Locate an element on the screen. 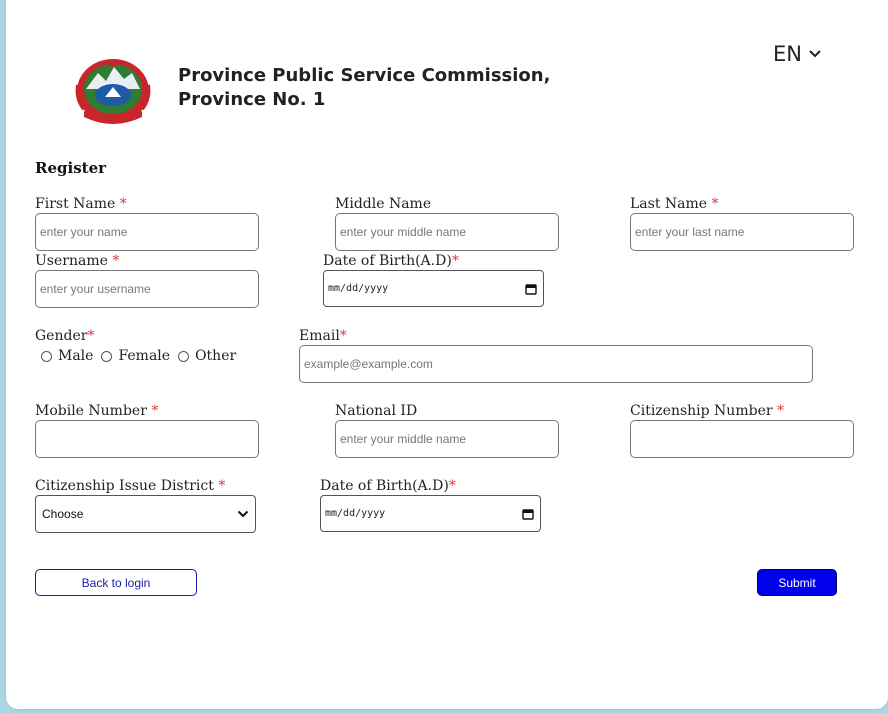 Image resolution: width=888 pixels, height=713 pixels. language-selector: EN is located at coordinates (797, 54).